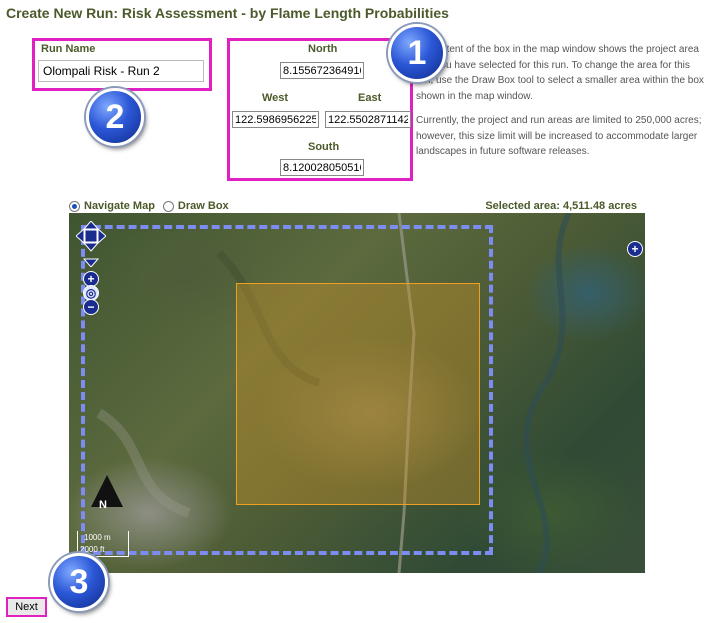 The image size is (712, 623). I want to click on callout-badge-2: 2, so click(115, 117).